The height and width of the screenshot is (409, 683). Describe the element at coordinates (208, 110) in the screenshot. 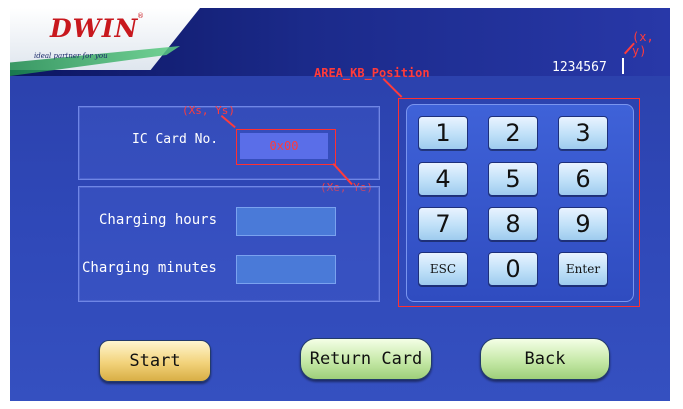

I see `annotation-start-point: (Xs, Ys)` at that location.